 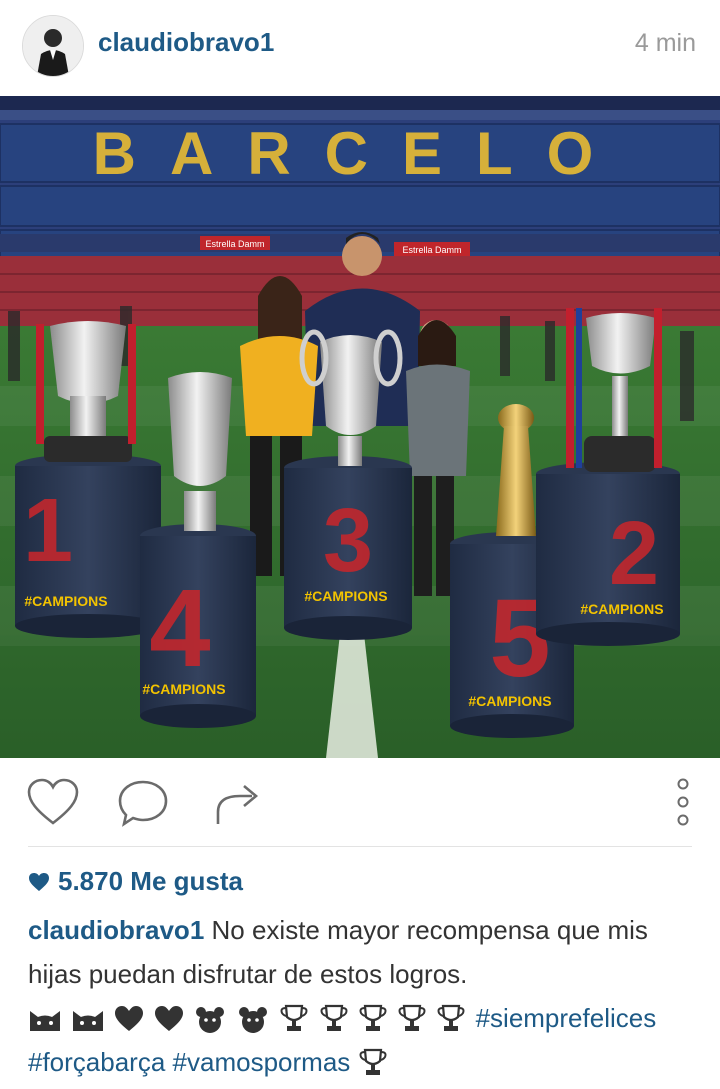 I want to click on avatar, so click(x=53, y=46).